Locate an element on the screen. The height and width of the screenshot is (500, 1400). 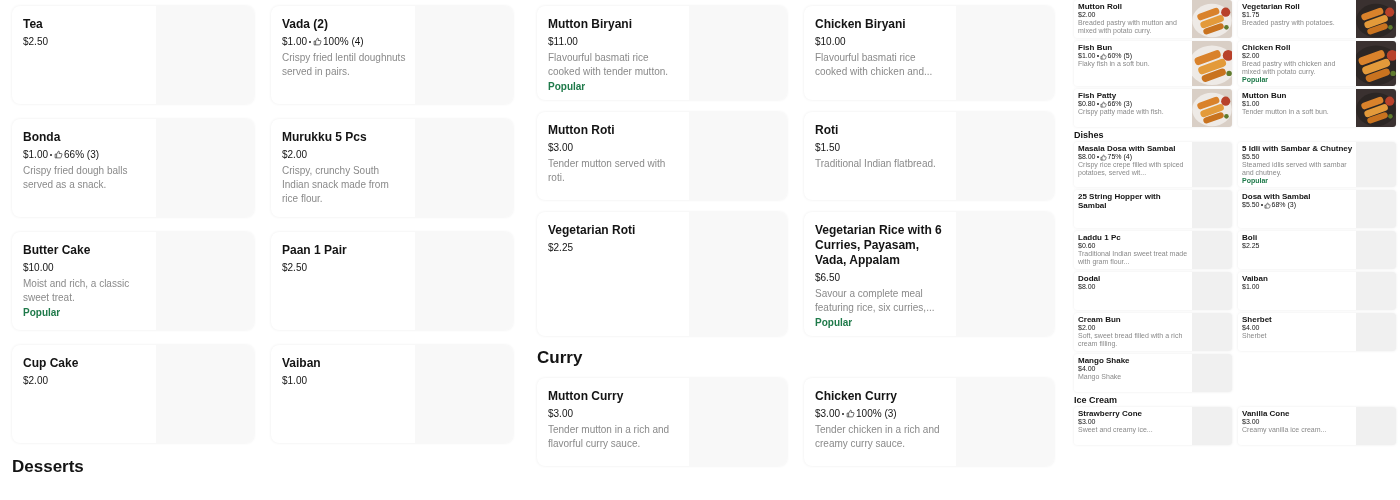
item-name: Tea is located at coordinates (33, 24).